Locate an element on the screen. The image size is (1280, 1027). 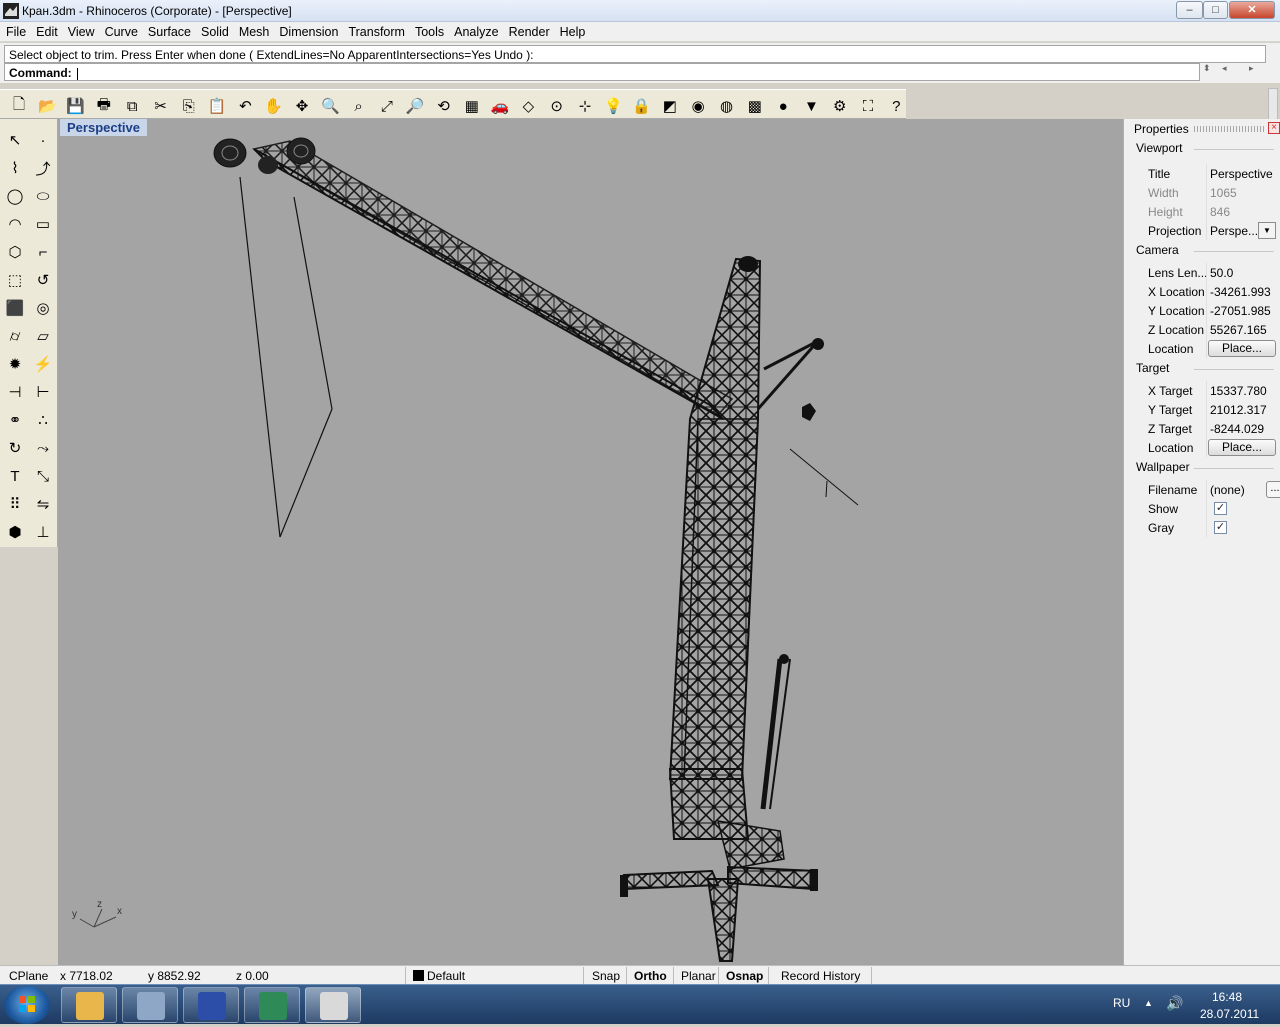
open-folder-icon: 📂 is located at coordinates (47, 106).